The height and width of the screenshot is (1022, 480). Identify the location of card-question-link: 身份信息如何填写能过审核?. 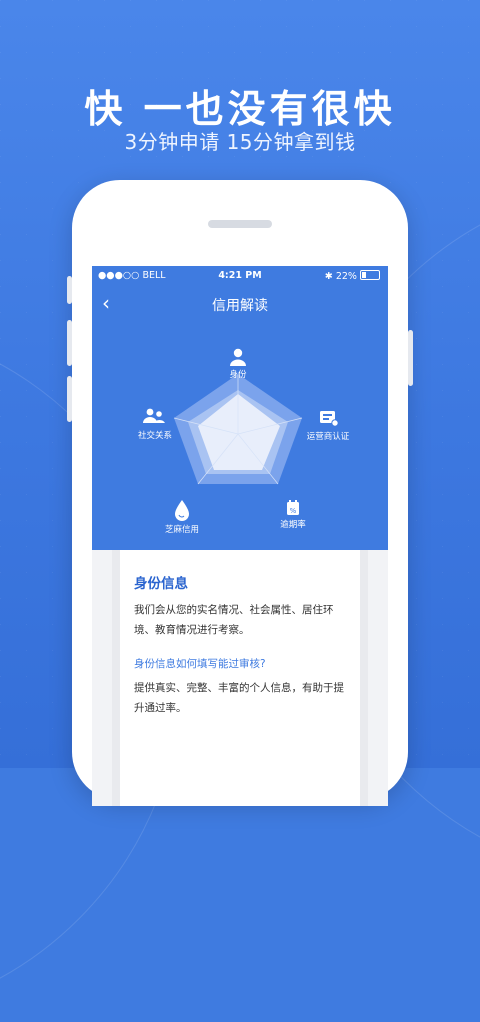
(243, 663).